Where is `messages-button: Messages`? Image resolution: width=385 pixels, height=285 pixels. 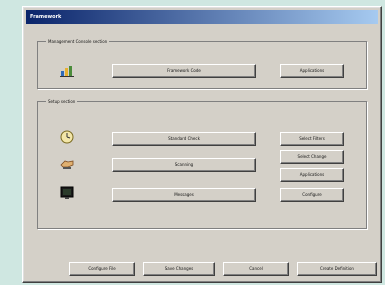 messages-button: Messages is located at coordinates (184, 195).